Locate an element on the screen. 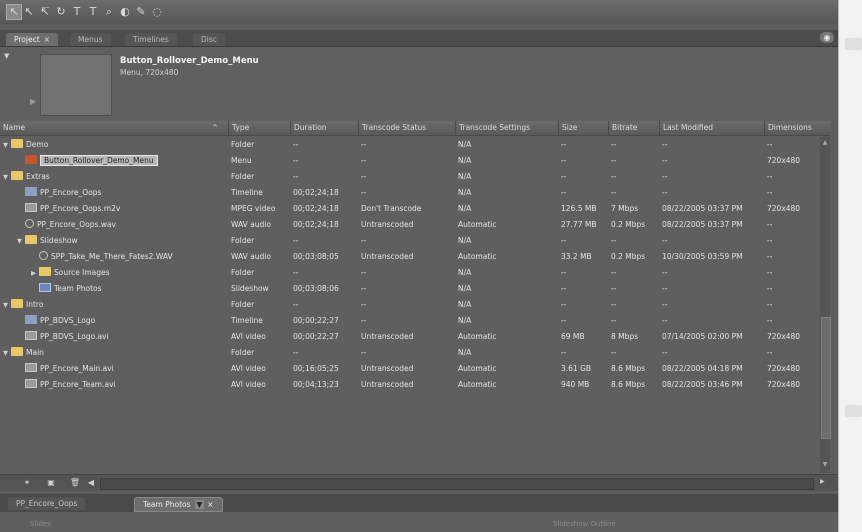 The width and height of the screenshot is (862, 532). bitrate-cell: 7 Mbps is located at coordinates (625, 208).